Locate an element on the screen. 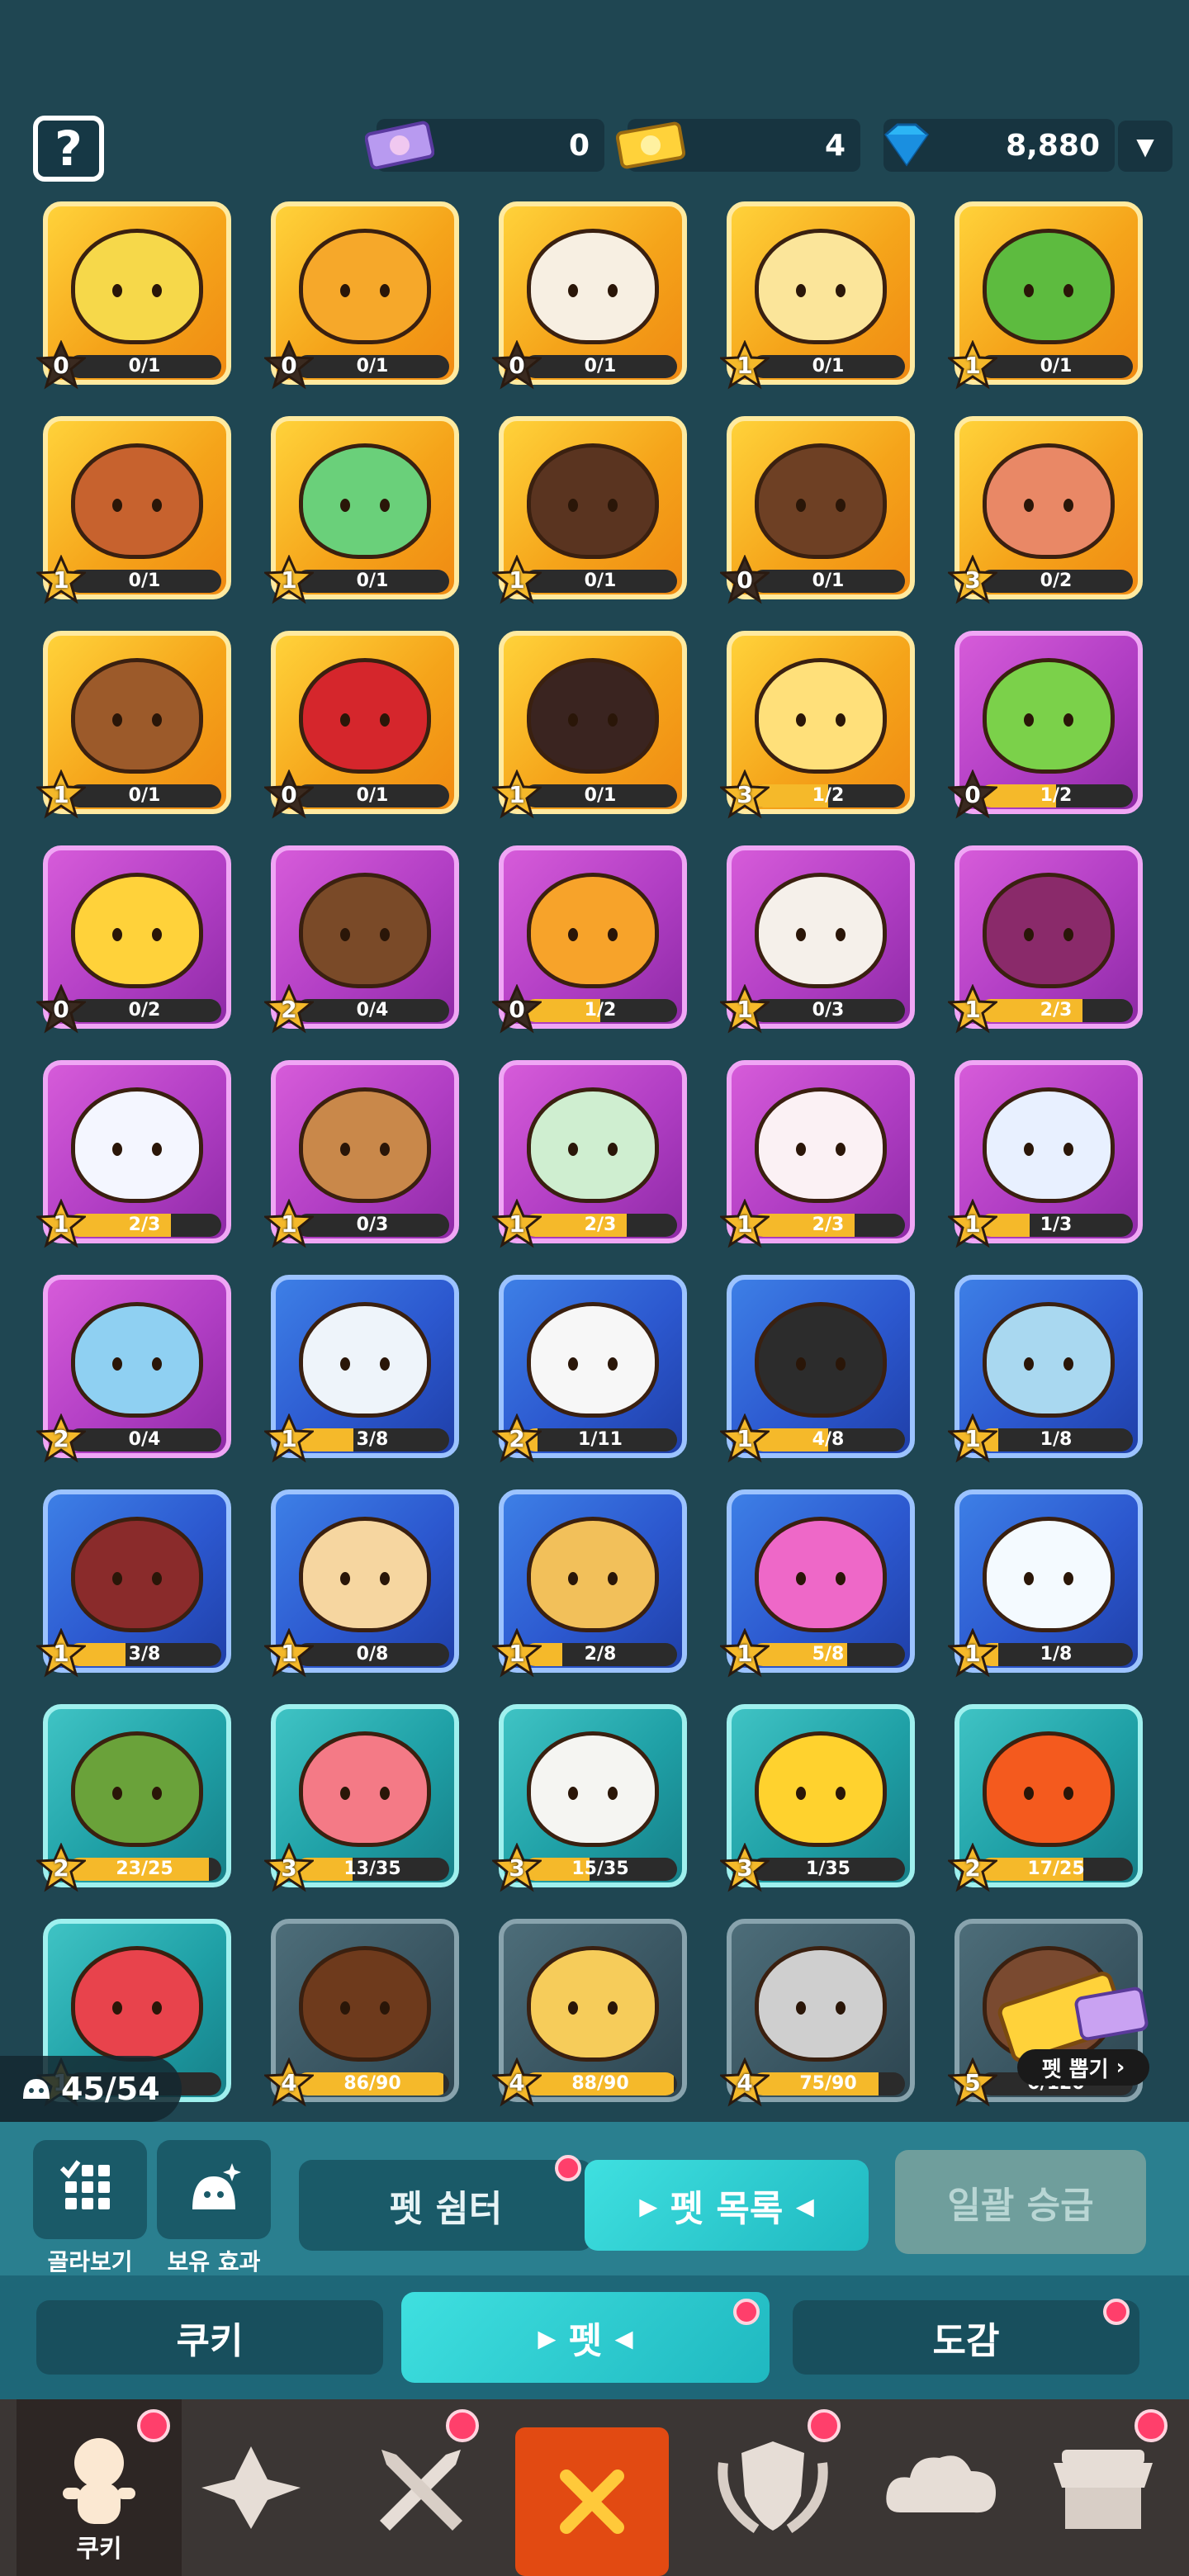  bottom-nav: 쿠키 is located at coordinates (594, 2487).